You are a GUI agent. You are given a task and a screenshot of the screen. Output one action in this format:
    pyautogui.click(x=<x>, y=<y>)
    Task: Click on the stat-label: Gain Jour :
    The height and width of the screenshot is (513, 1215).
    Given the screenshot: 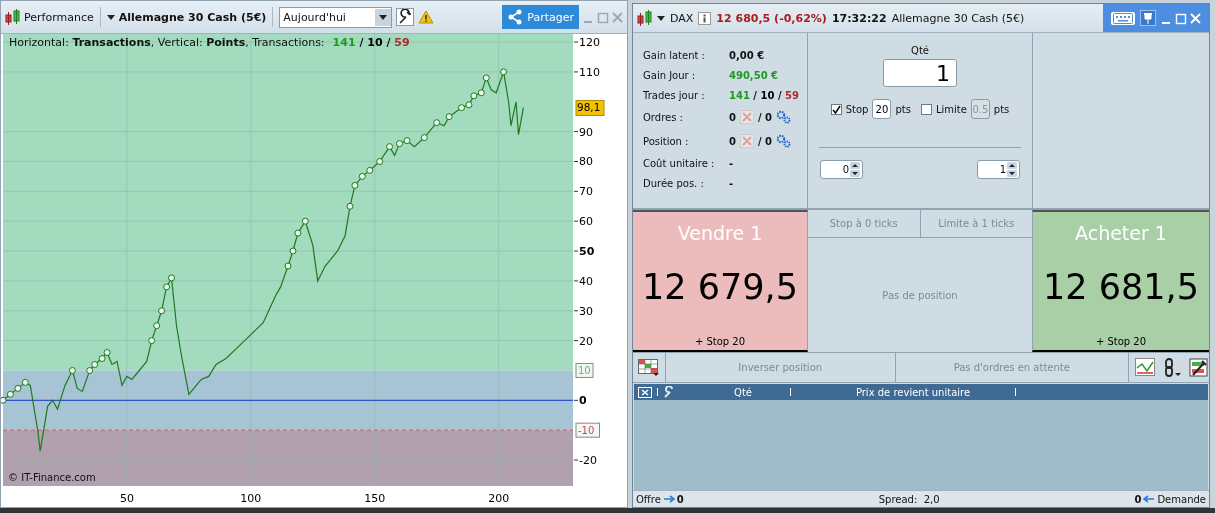 What is the action you would take?
    pyautogui.click(x=670, y=75)
    